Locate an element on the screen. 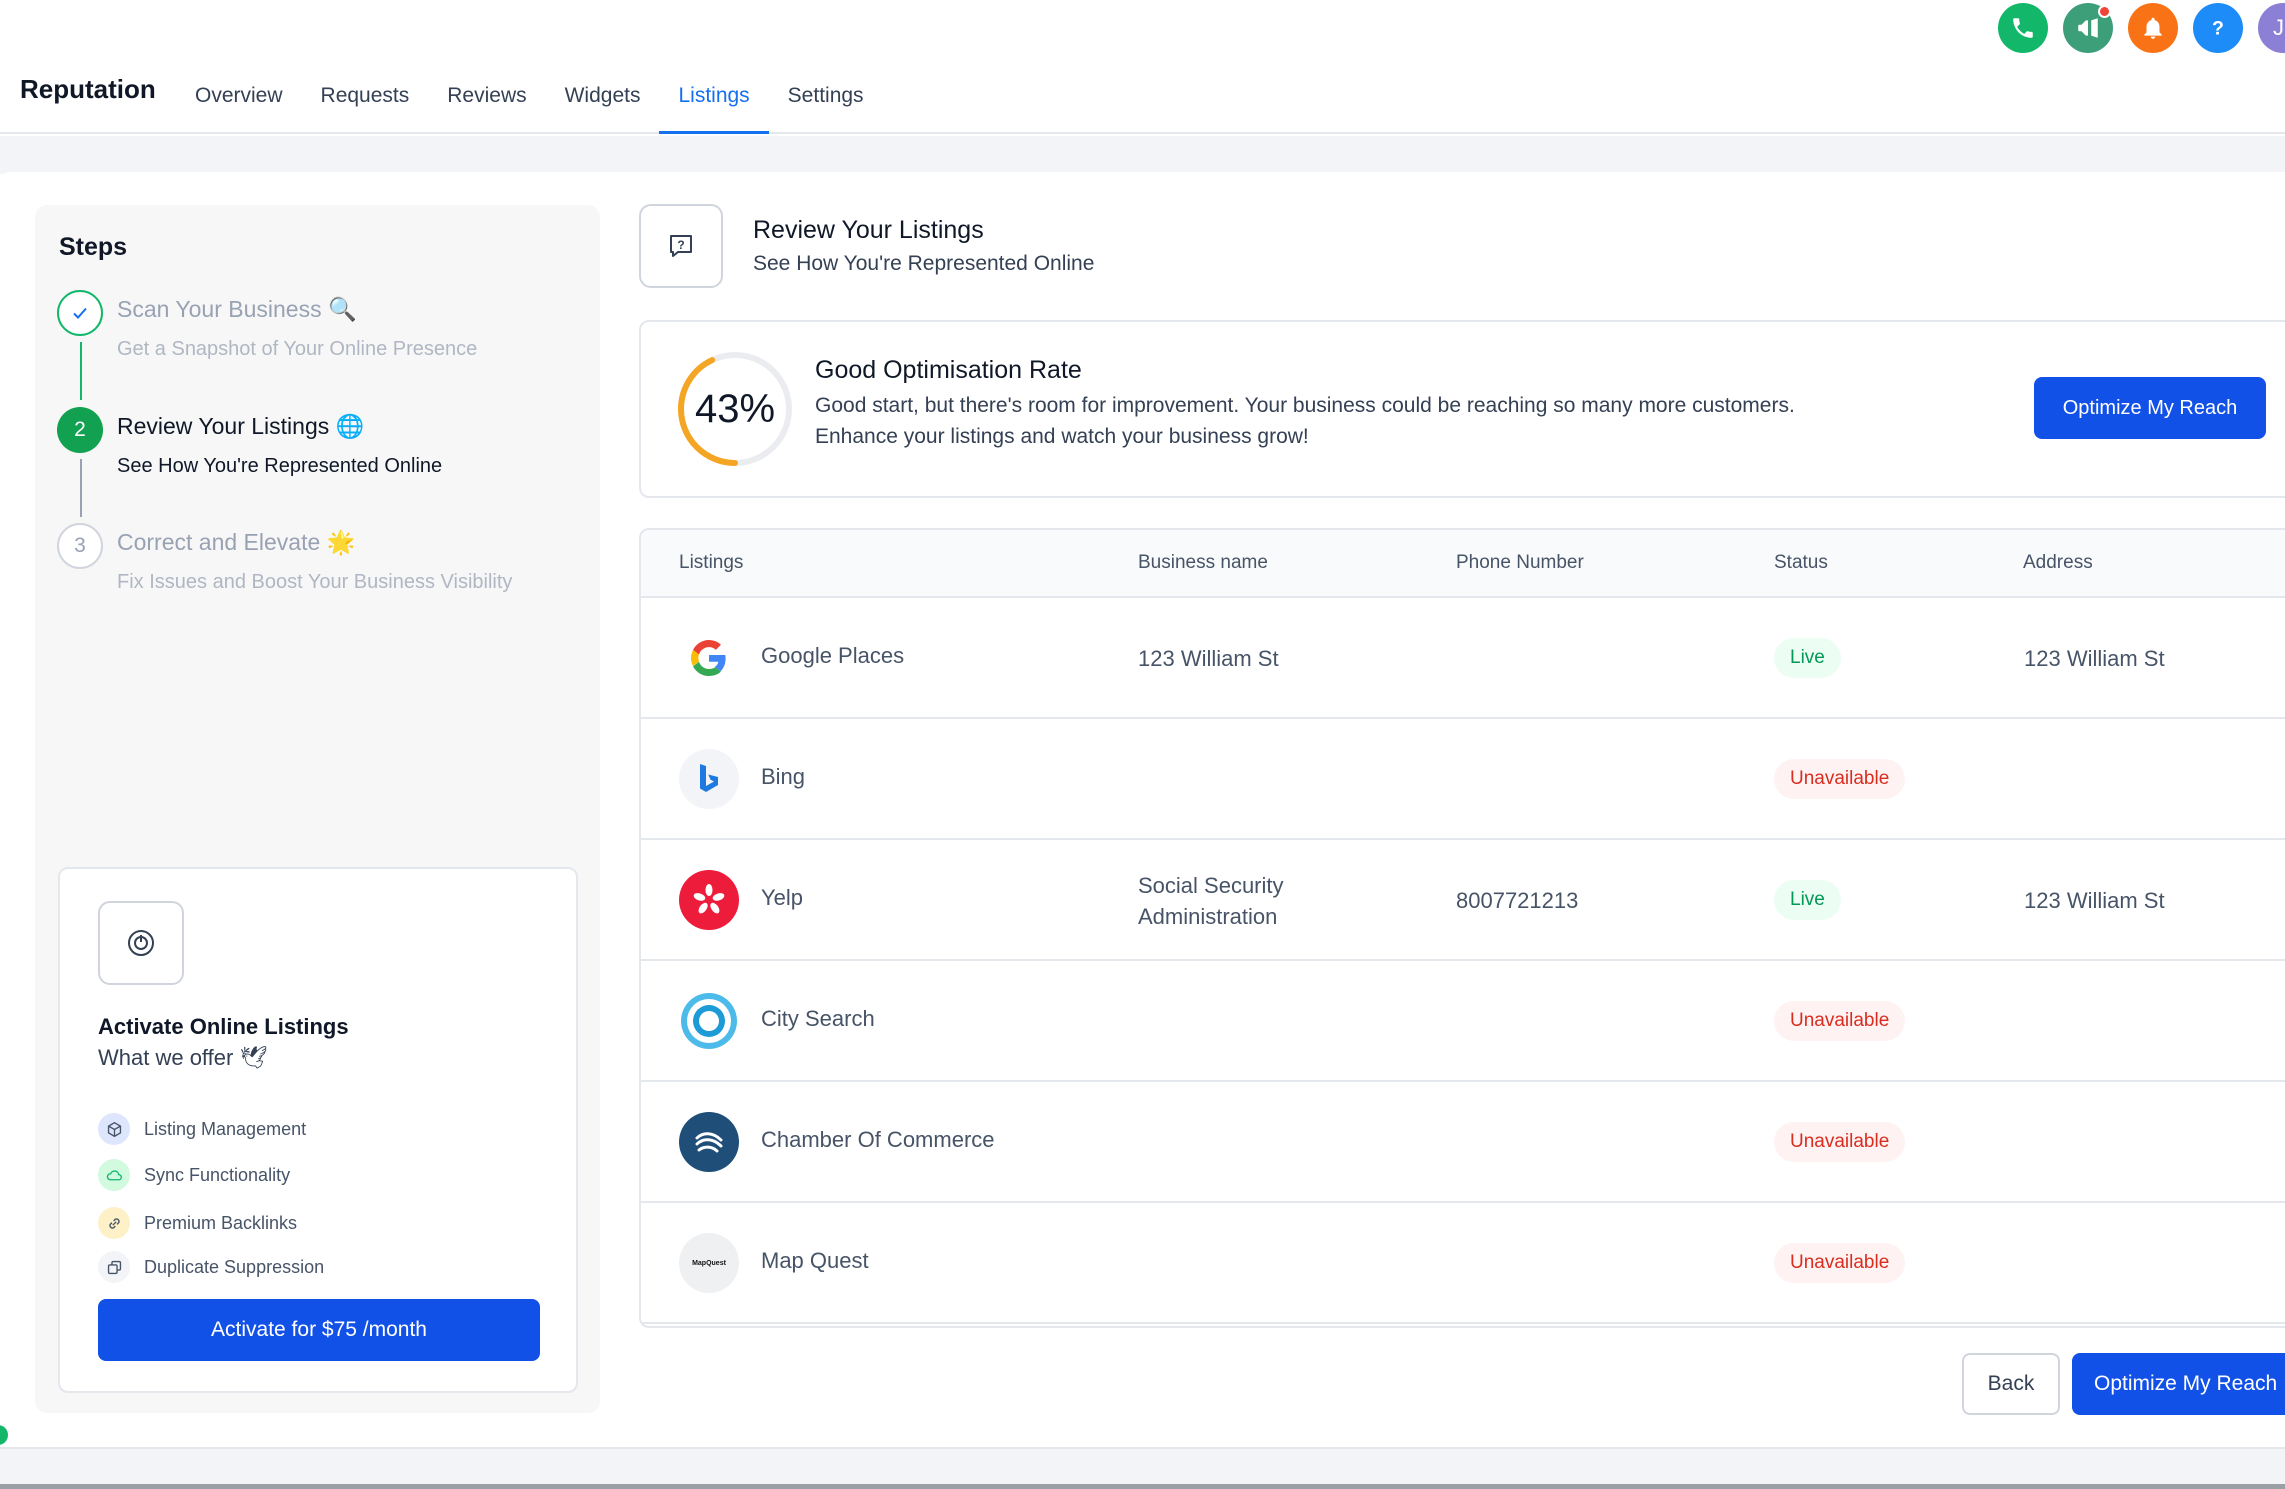  feature-item: Listing Management is located at coordinates (202, 1129).